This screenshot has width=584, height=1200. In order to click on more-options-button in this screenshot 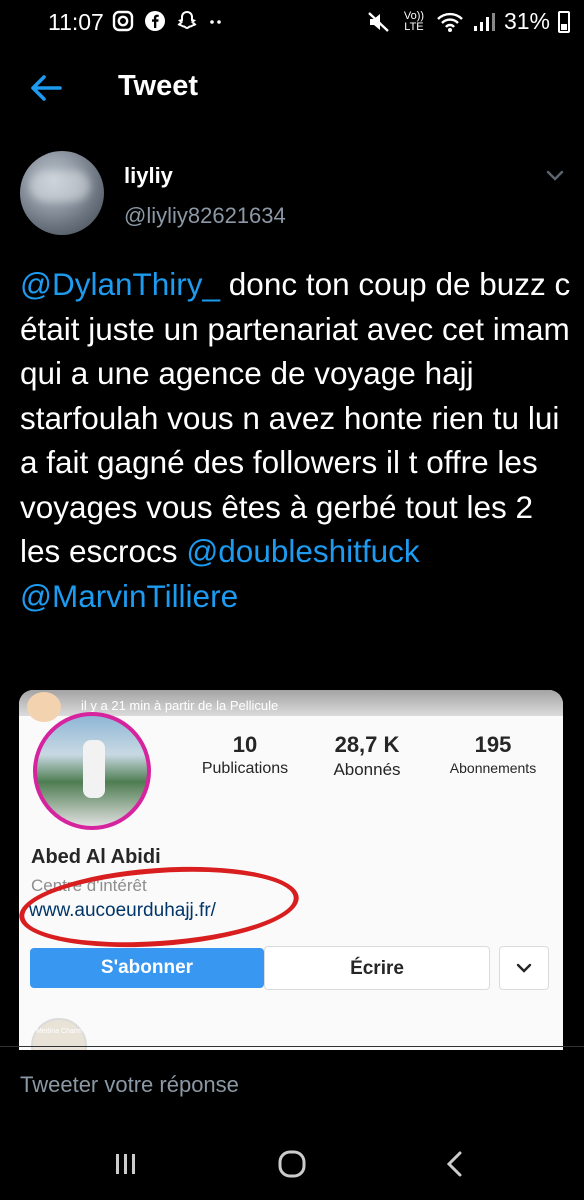, I will do `click(524, 968)`.